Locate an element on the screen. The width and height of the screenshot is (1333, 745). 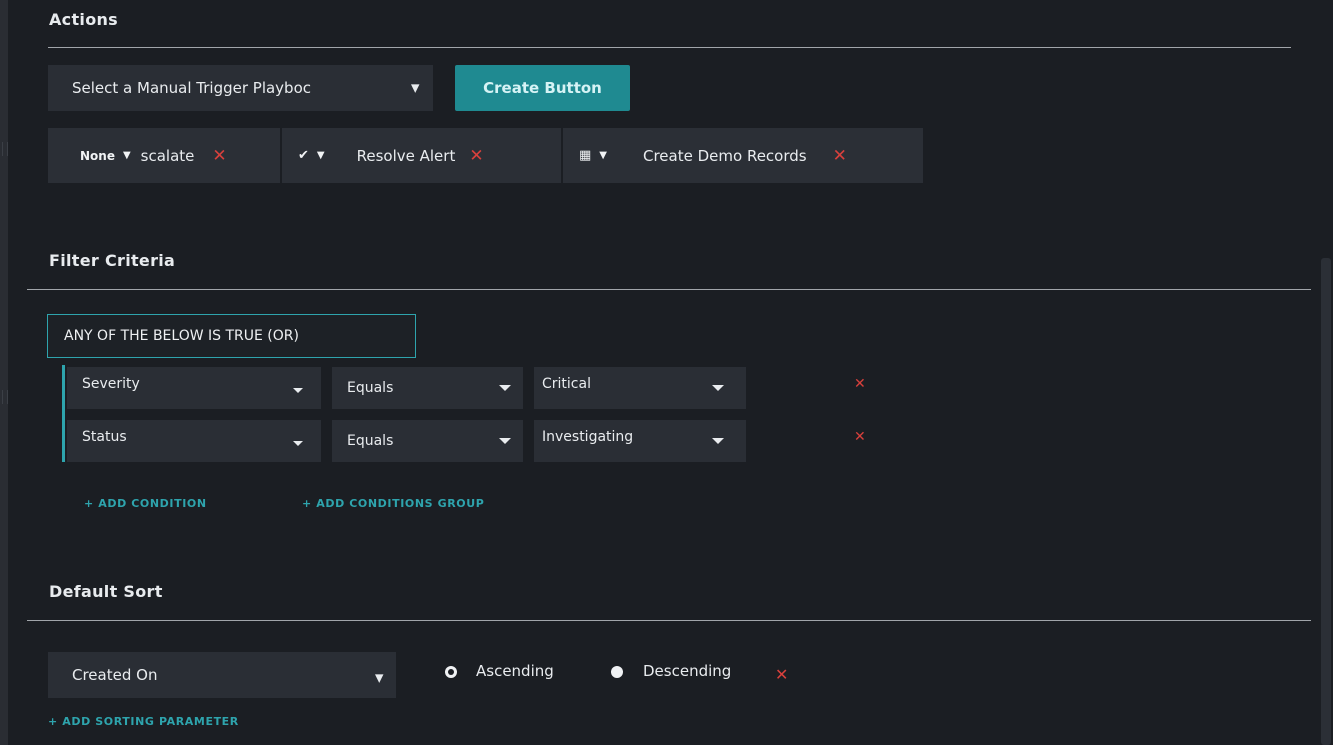
condition-field-select: Status is located at coordinates (194, 441).